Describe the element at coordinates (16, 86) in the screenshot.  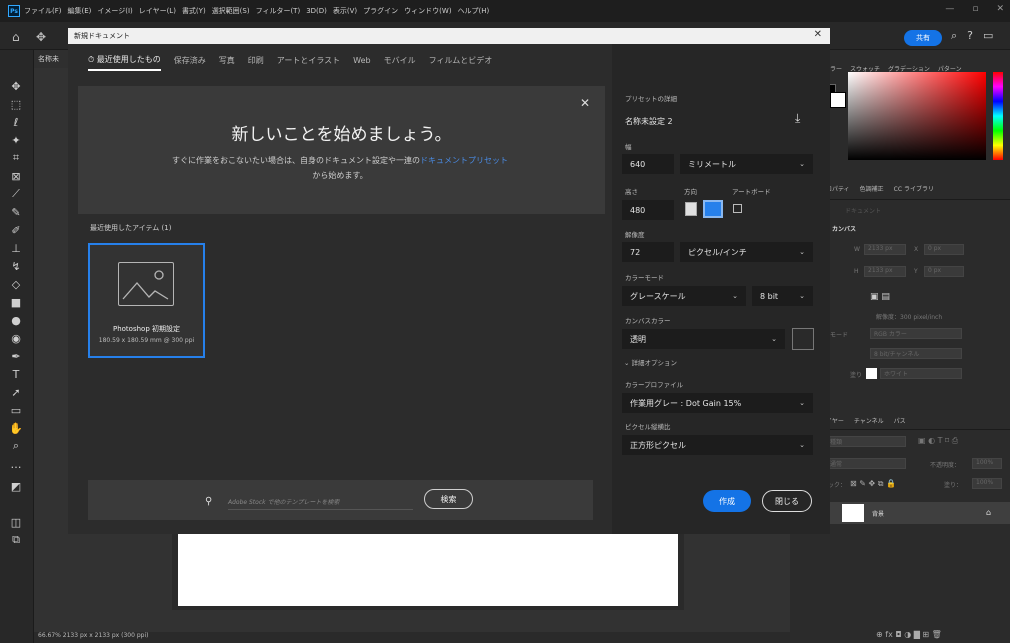
I see `move-icon: ✥` at that location.